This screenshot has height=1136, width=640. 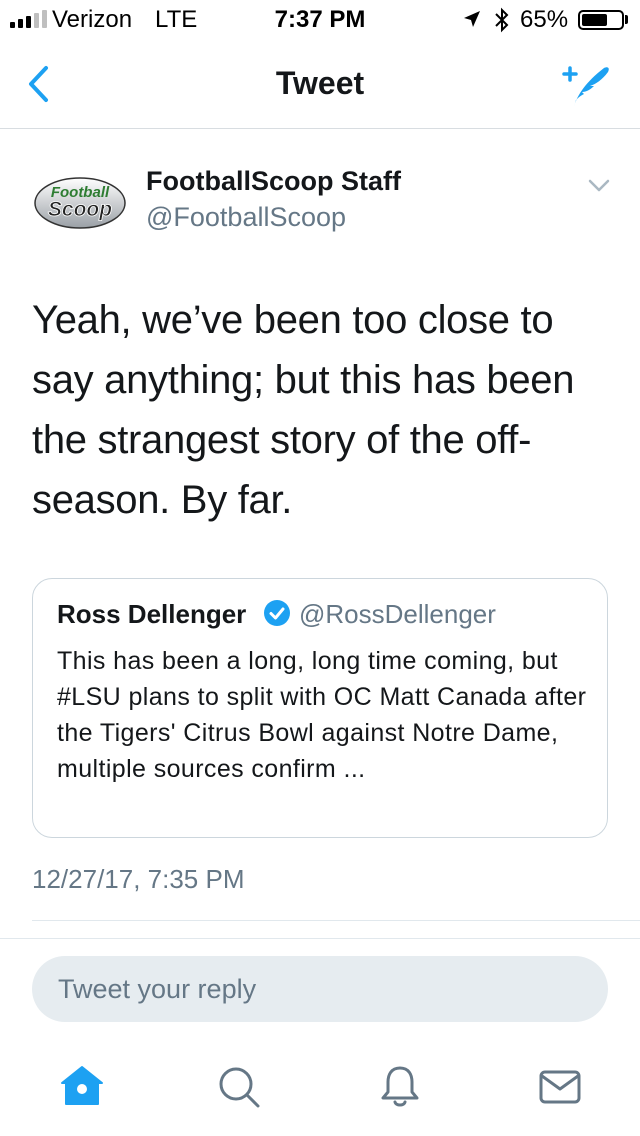 I want to click on quoted-author-handle: @RossDellenger, so click(x=397, y=614).